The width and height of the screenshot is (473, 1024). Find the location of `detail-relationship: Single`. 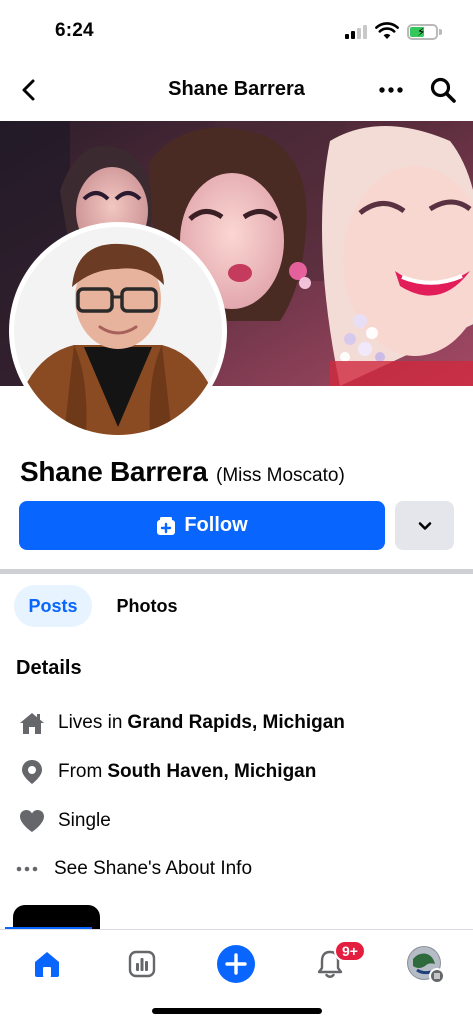

detail-relationship: Single is located at coordinates (63, 821).